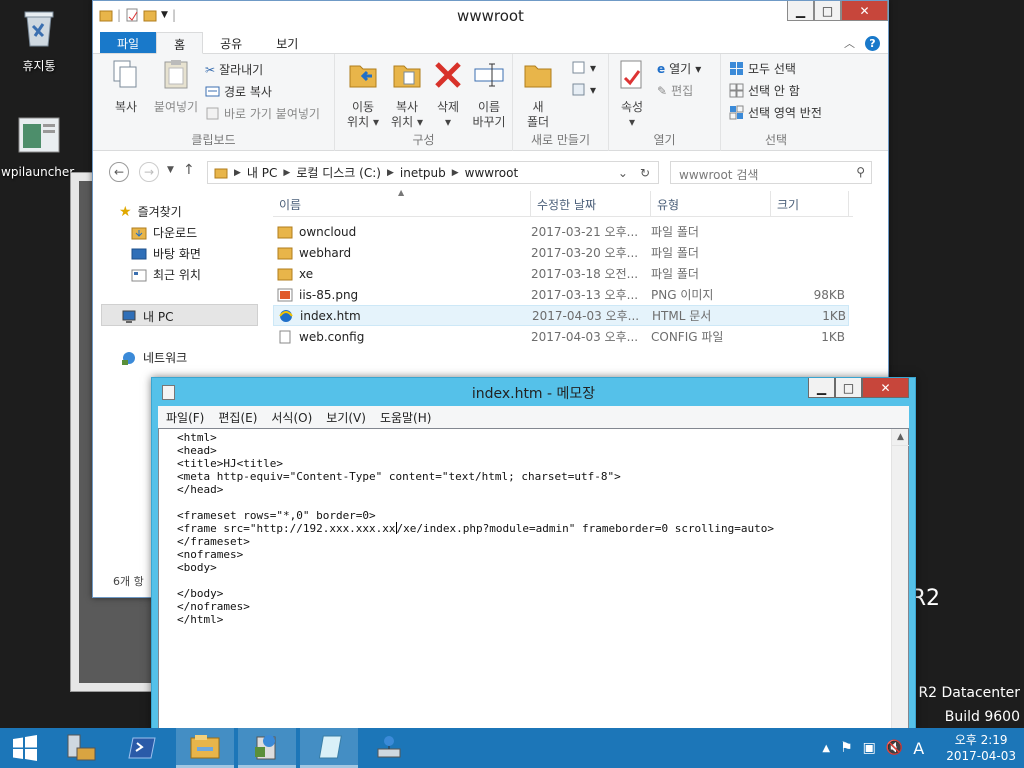  What do you see at coordinates (128, 42) in the screenshot?
I see `tab-file: 파일` at bounding box center [128, 42].